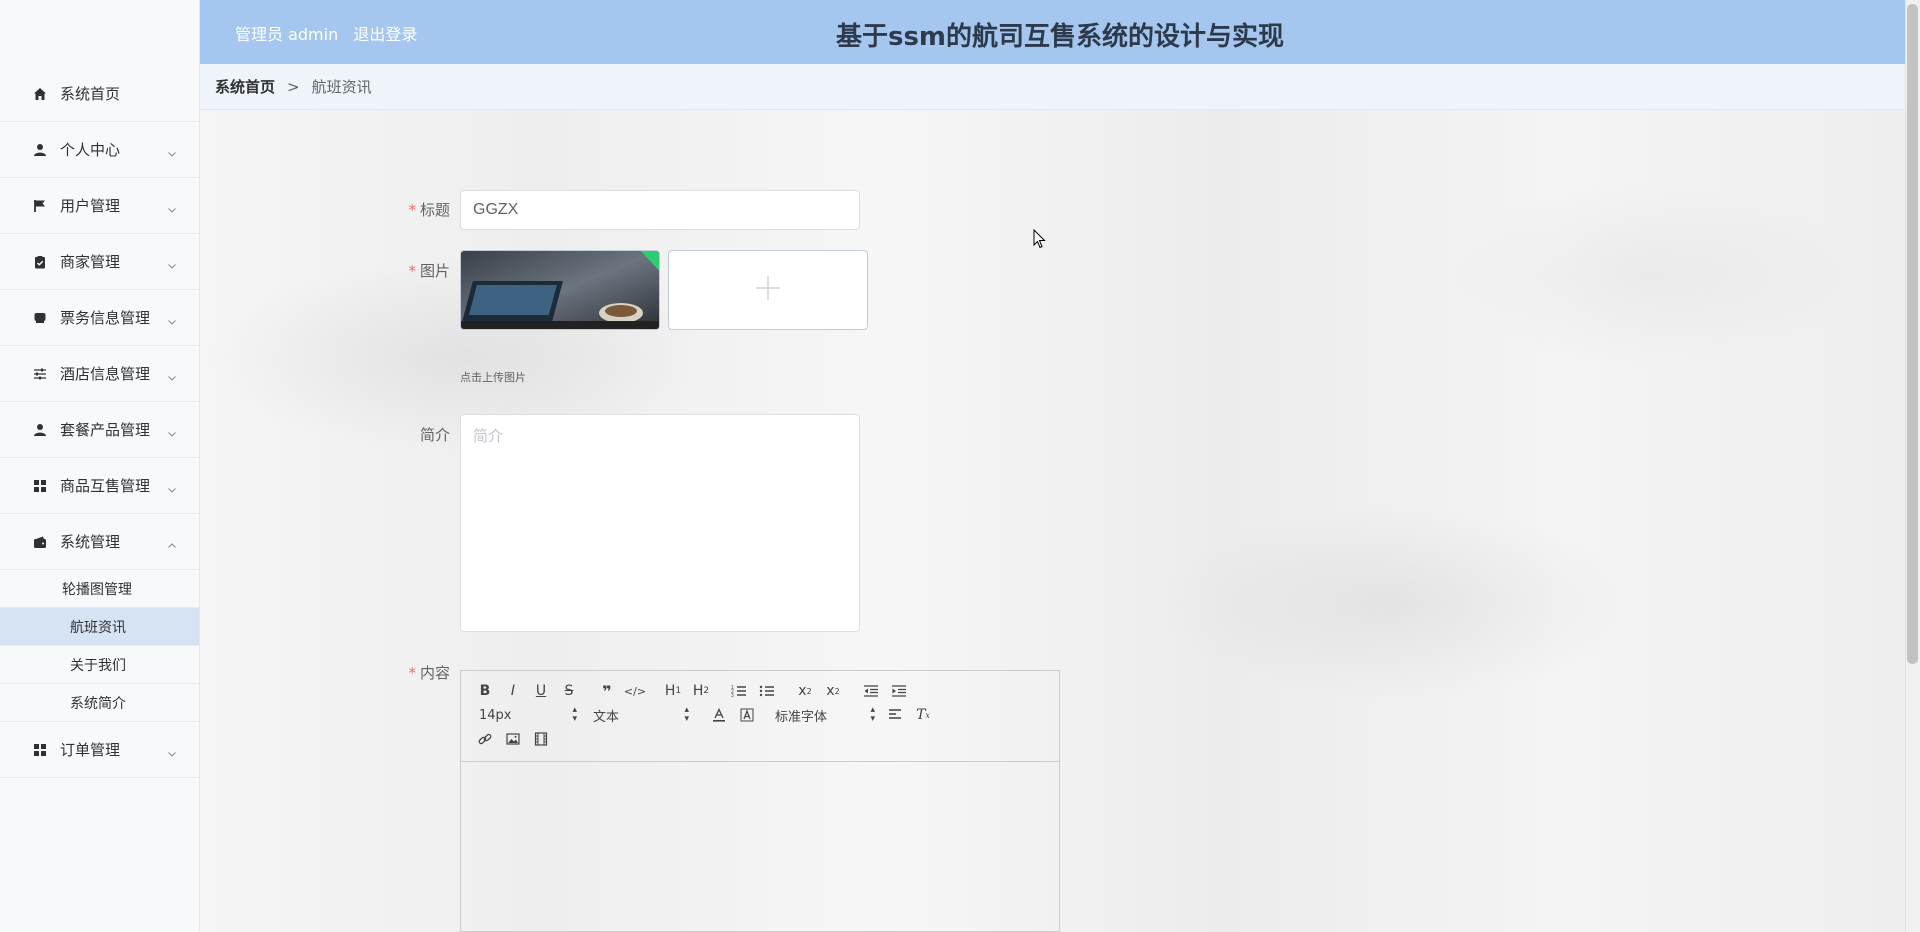  I want to click on align-icon, so click(895, 715).